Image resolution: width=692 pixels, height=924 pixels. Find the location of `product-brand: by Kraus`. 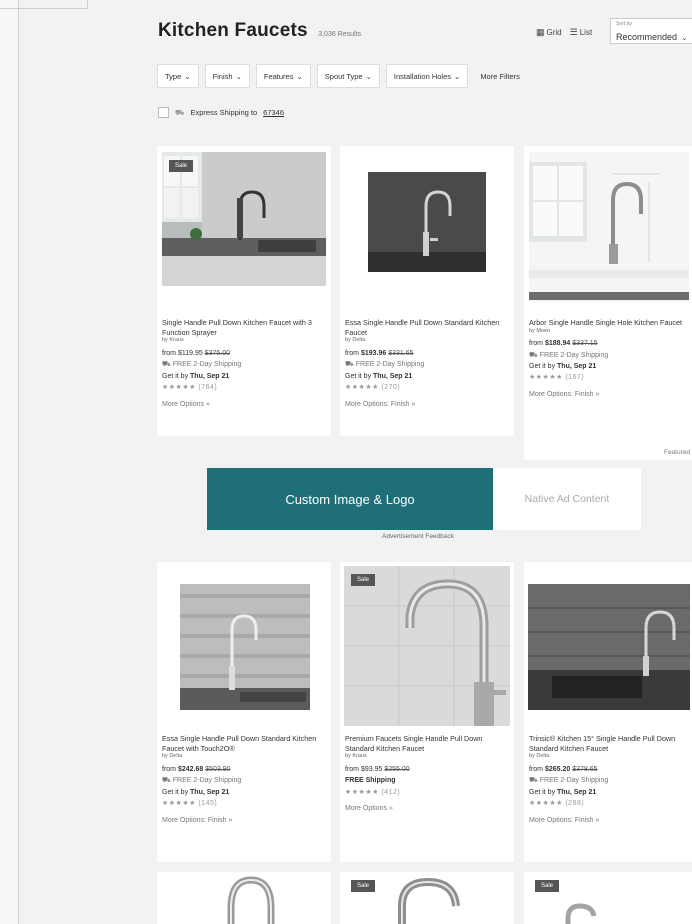

product-brand: by Kraus is located at coordinates (173, 340).